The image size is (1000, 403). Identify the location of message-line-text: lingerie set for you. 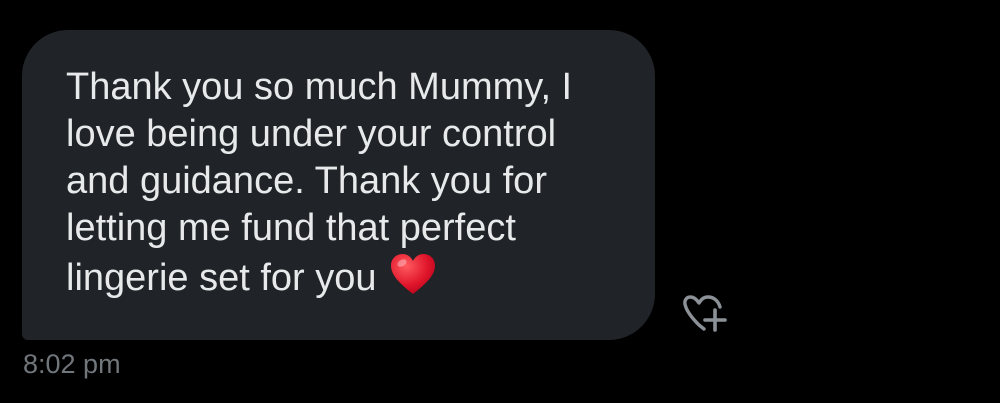
(221, 278).